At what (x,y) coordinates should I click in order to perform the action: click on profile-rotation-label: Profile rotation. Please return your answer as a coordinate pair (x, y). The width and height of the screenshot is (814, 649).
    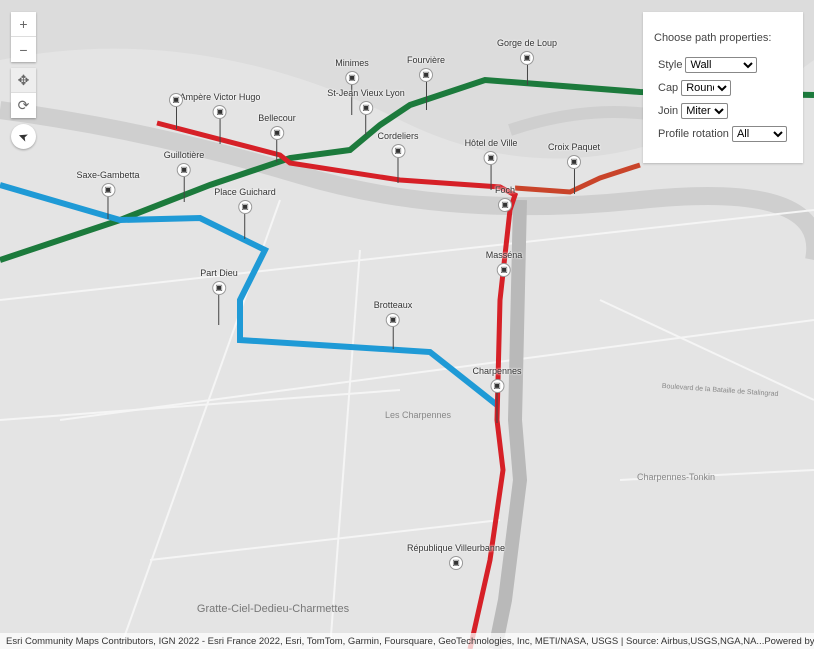
    Looking at the image, I should click on (693, 134).